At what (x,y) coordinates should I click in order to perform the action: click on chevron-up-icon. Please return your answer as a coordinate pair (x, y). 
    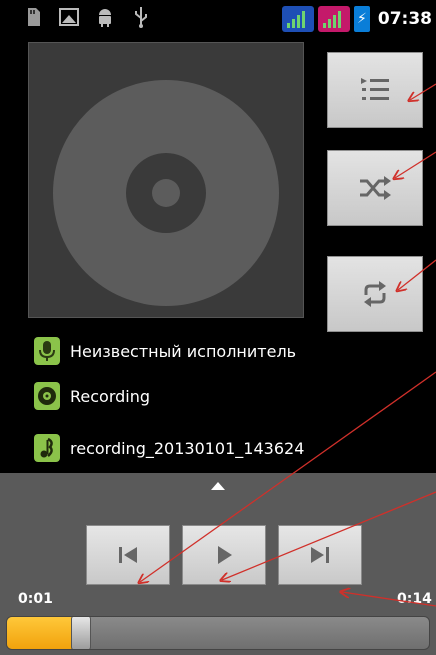
    Looking at the image, I should click on (218, 486).